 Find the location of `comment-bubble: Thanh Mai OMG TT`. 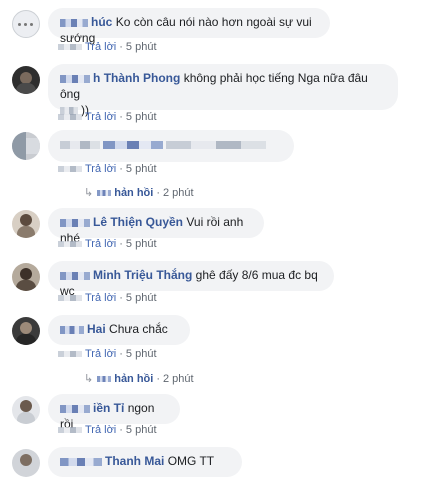

comment-bubble: Thanh Mai OMG TT is located at coordinates (145, 462).